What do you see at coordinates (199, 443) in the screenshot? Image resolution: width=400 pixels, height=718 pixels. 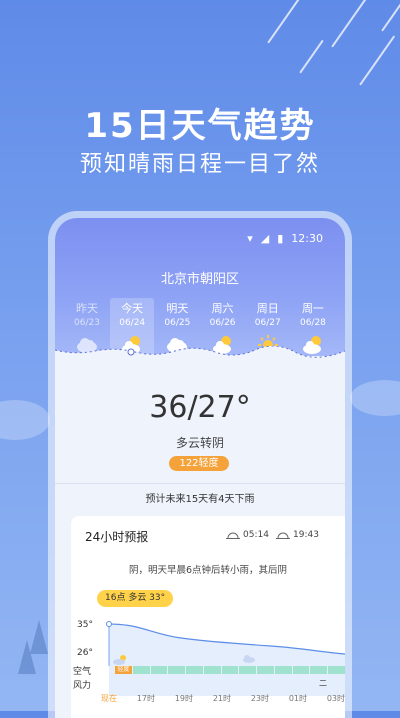 I see `weather-description: 多云转阴` at bounding box center [199, 443].